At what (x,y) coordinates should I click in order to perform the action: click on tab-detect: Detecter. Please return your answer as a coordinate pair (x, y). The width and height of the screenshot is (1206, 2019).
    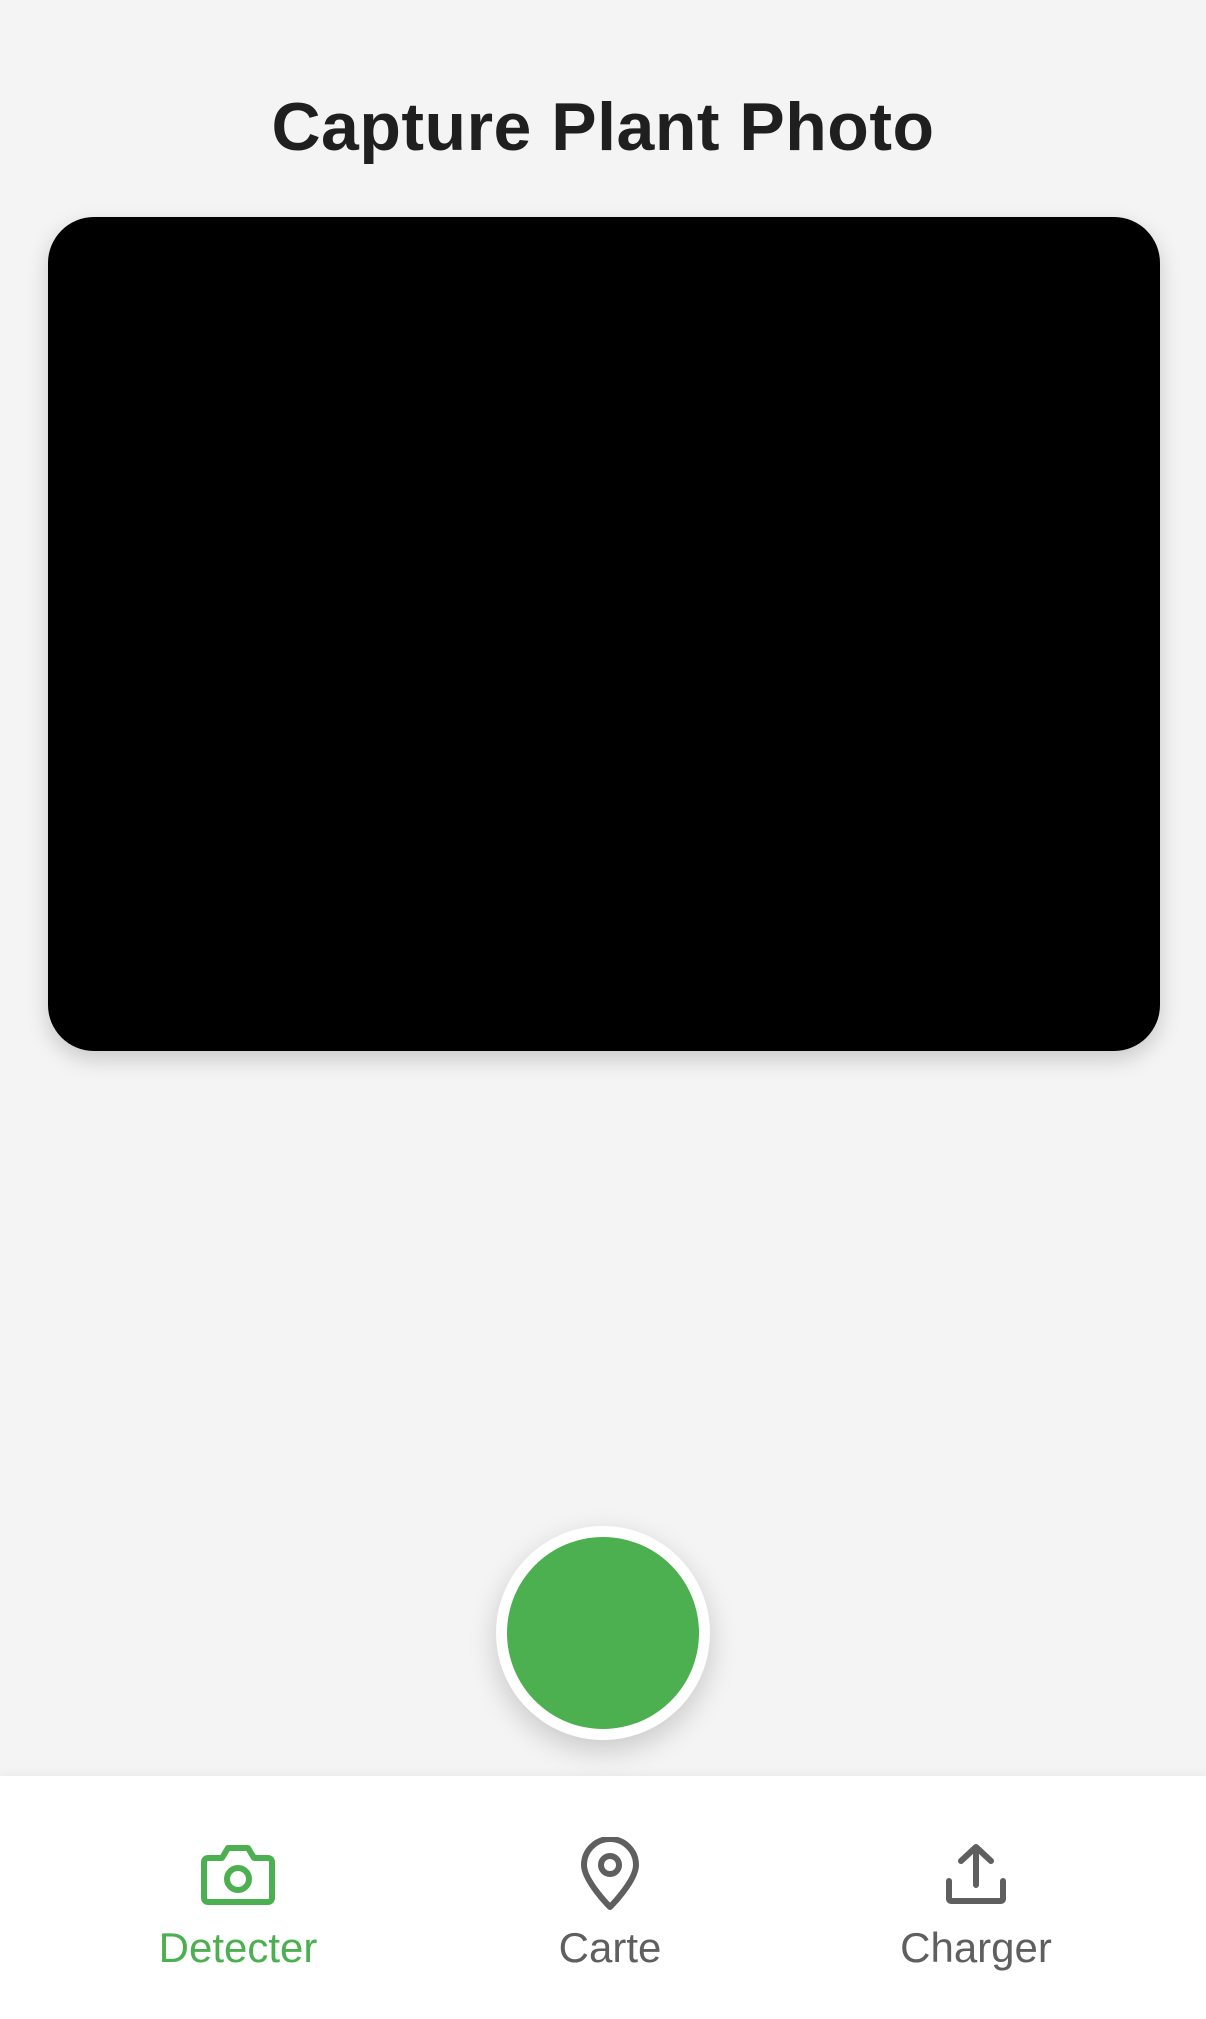
    Looking at the image, I should click on (238, 1909).